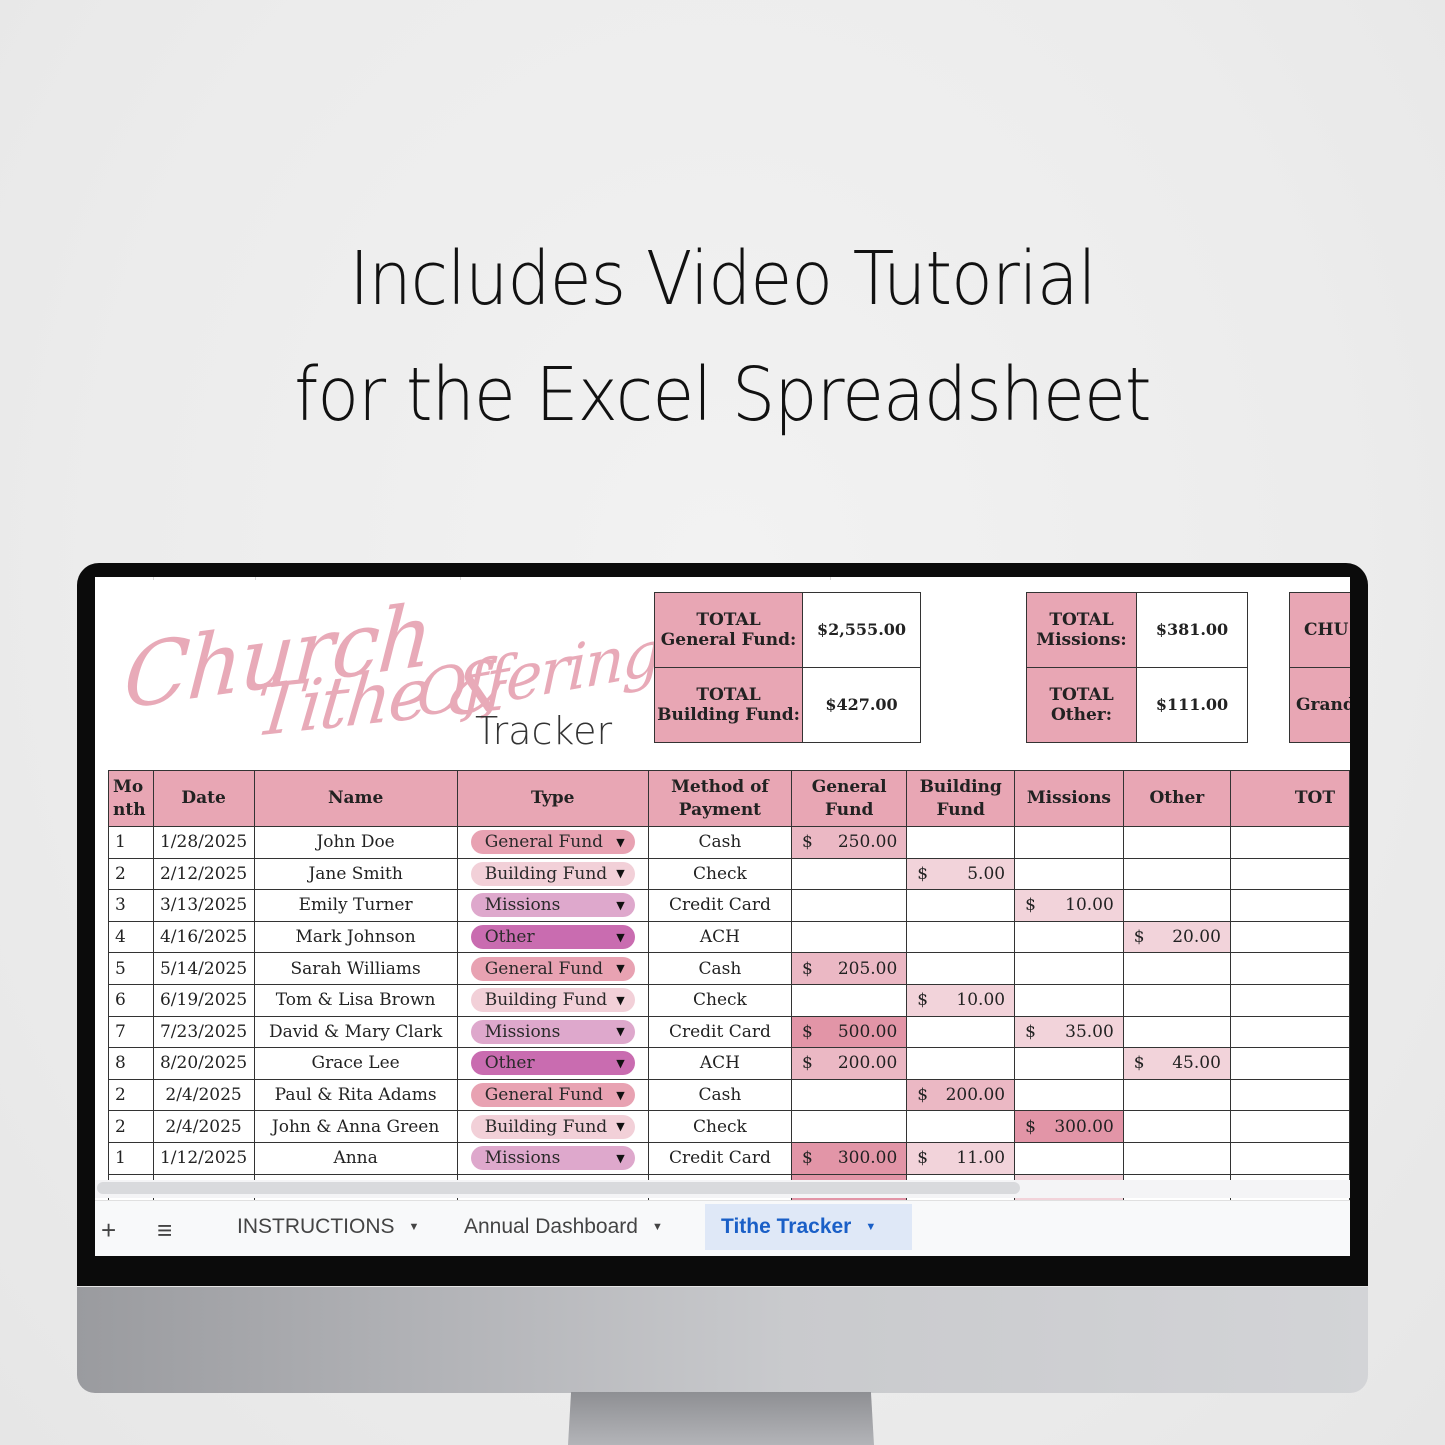  What do you see at coordinates (131, 968) in the screenshot?
I see `month-cell: 5` at bounding box center [131, 968].